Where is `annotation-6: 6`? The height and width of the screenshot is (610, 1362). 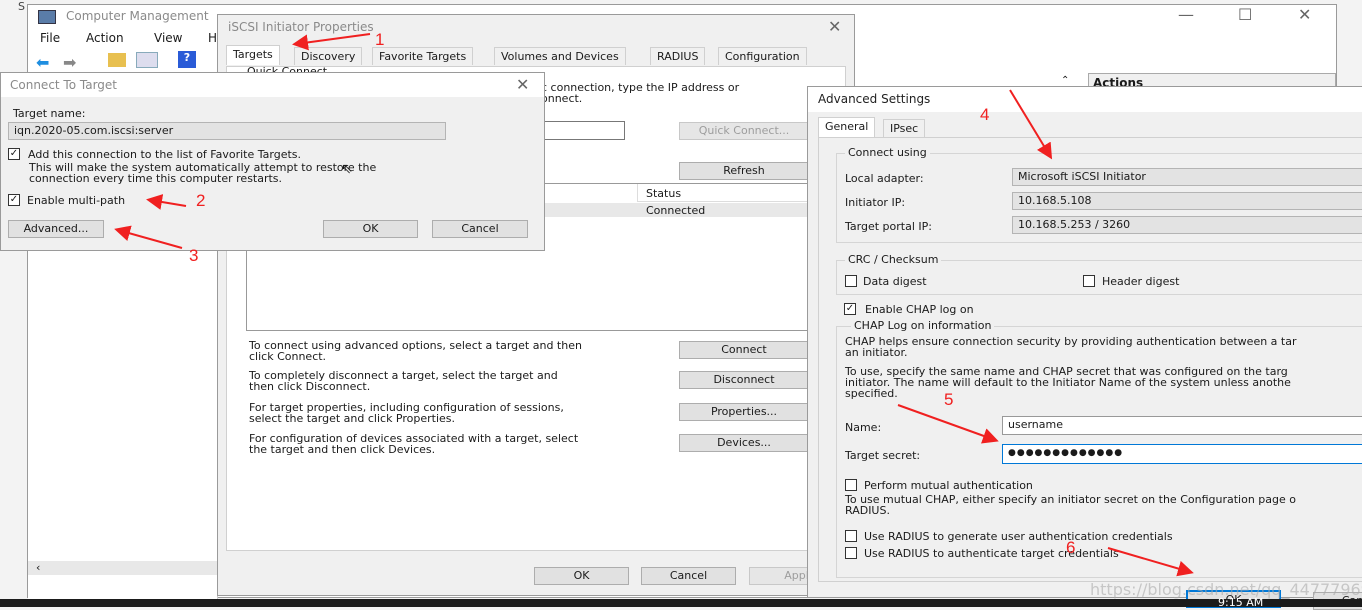 annotation-6: 6 is located at coordinates (1071, 547).